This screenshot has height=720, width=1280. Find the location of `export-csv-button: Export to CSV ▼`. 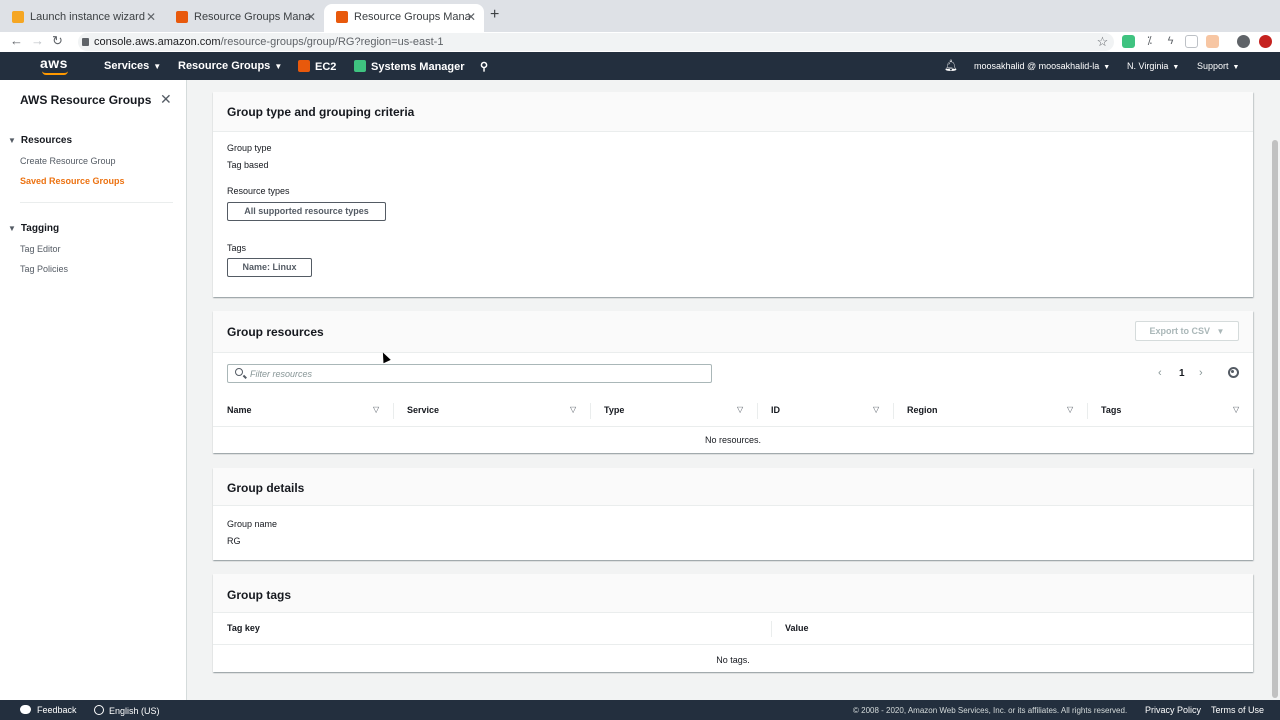

export-csv-button: Export to CSV ▼ is located at coordinates (1187, 331).